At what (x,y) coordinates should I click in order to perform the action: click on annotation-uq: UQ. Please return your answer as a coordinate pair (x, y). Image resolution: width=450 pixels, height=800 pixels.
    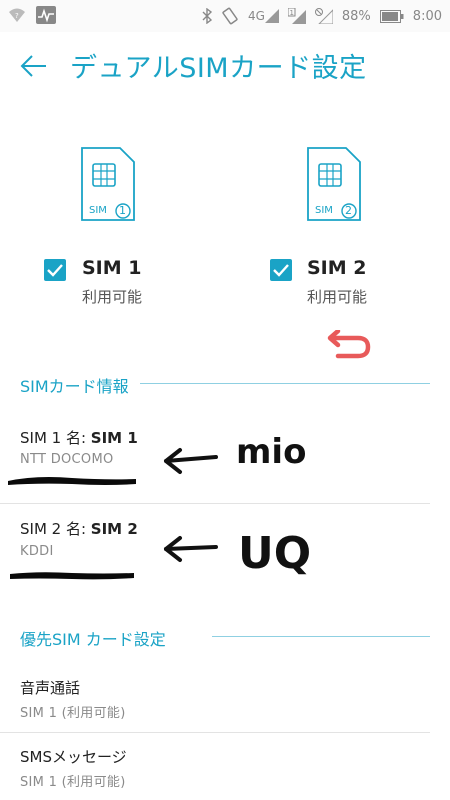
    Looking at the image, I should click on (275, 553).